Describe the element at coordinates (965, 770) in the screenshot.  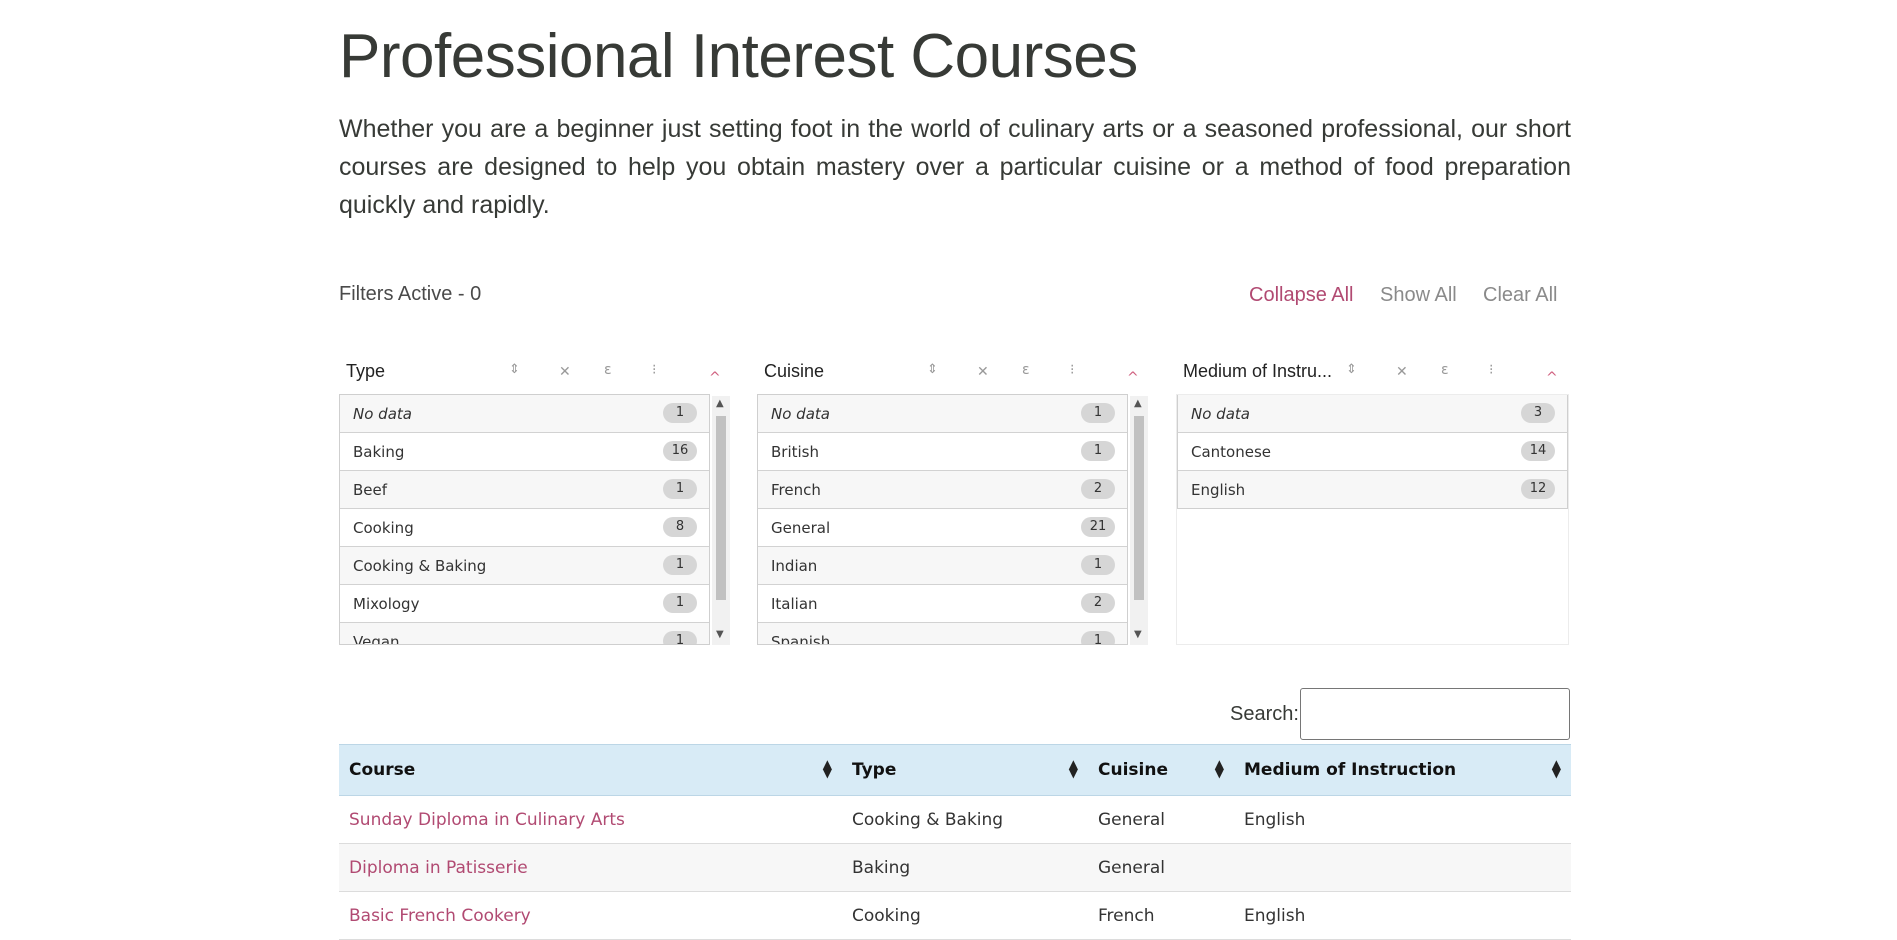
I see `column-header-type: Type ▲ ▼` at that location.